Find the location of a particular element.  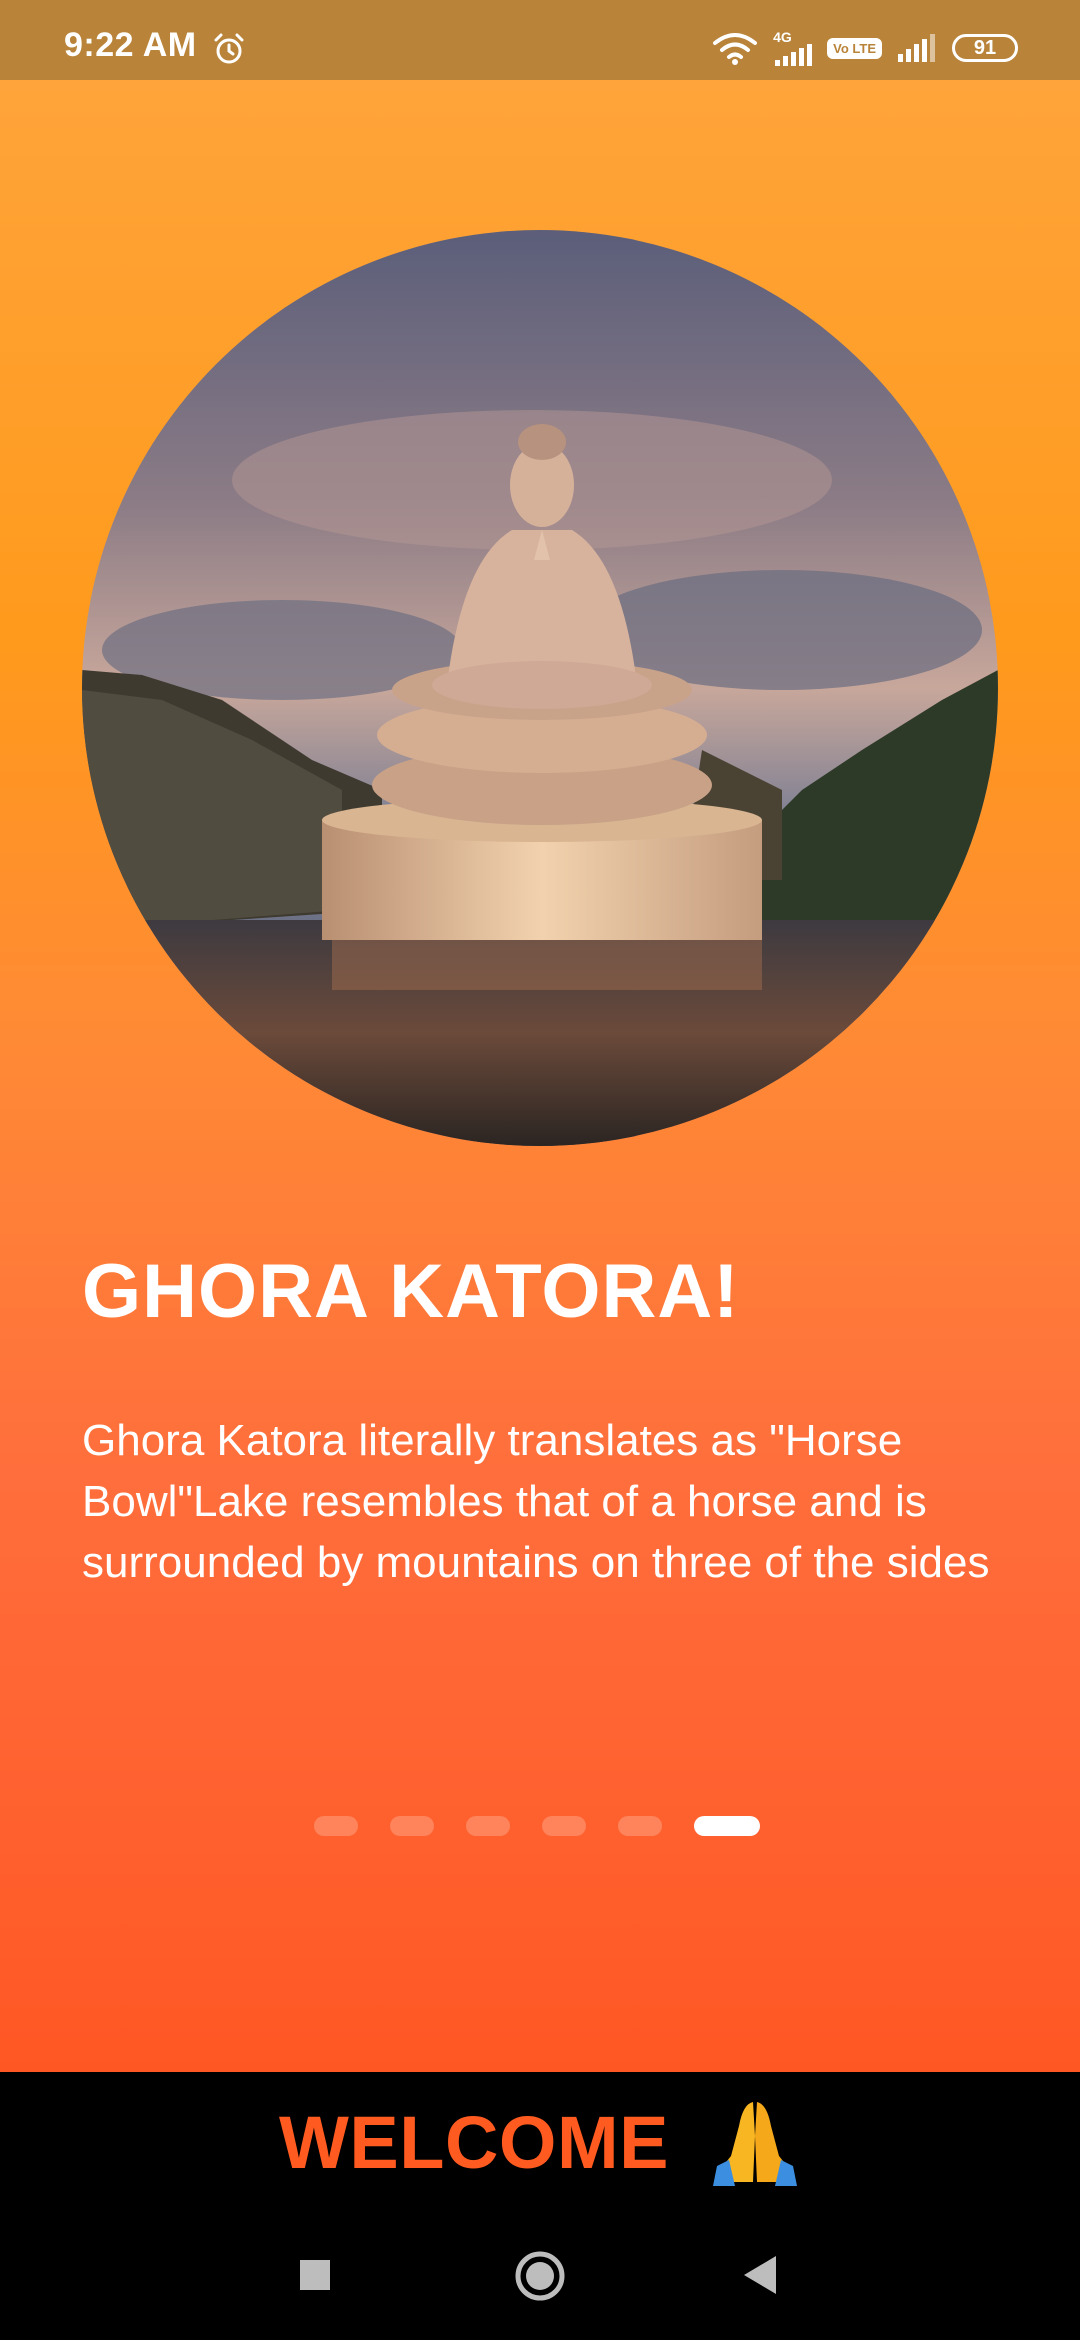

circle-icon is located at coordinates (540, 2276).